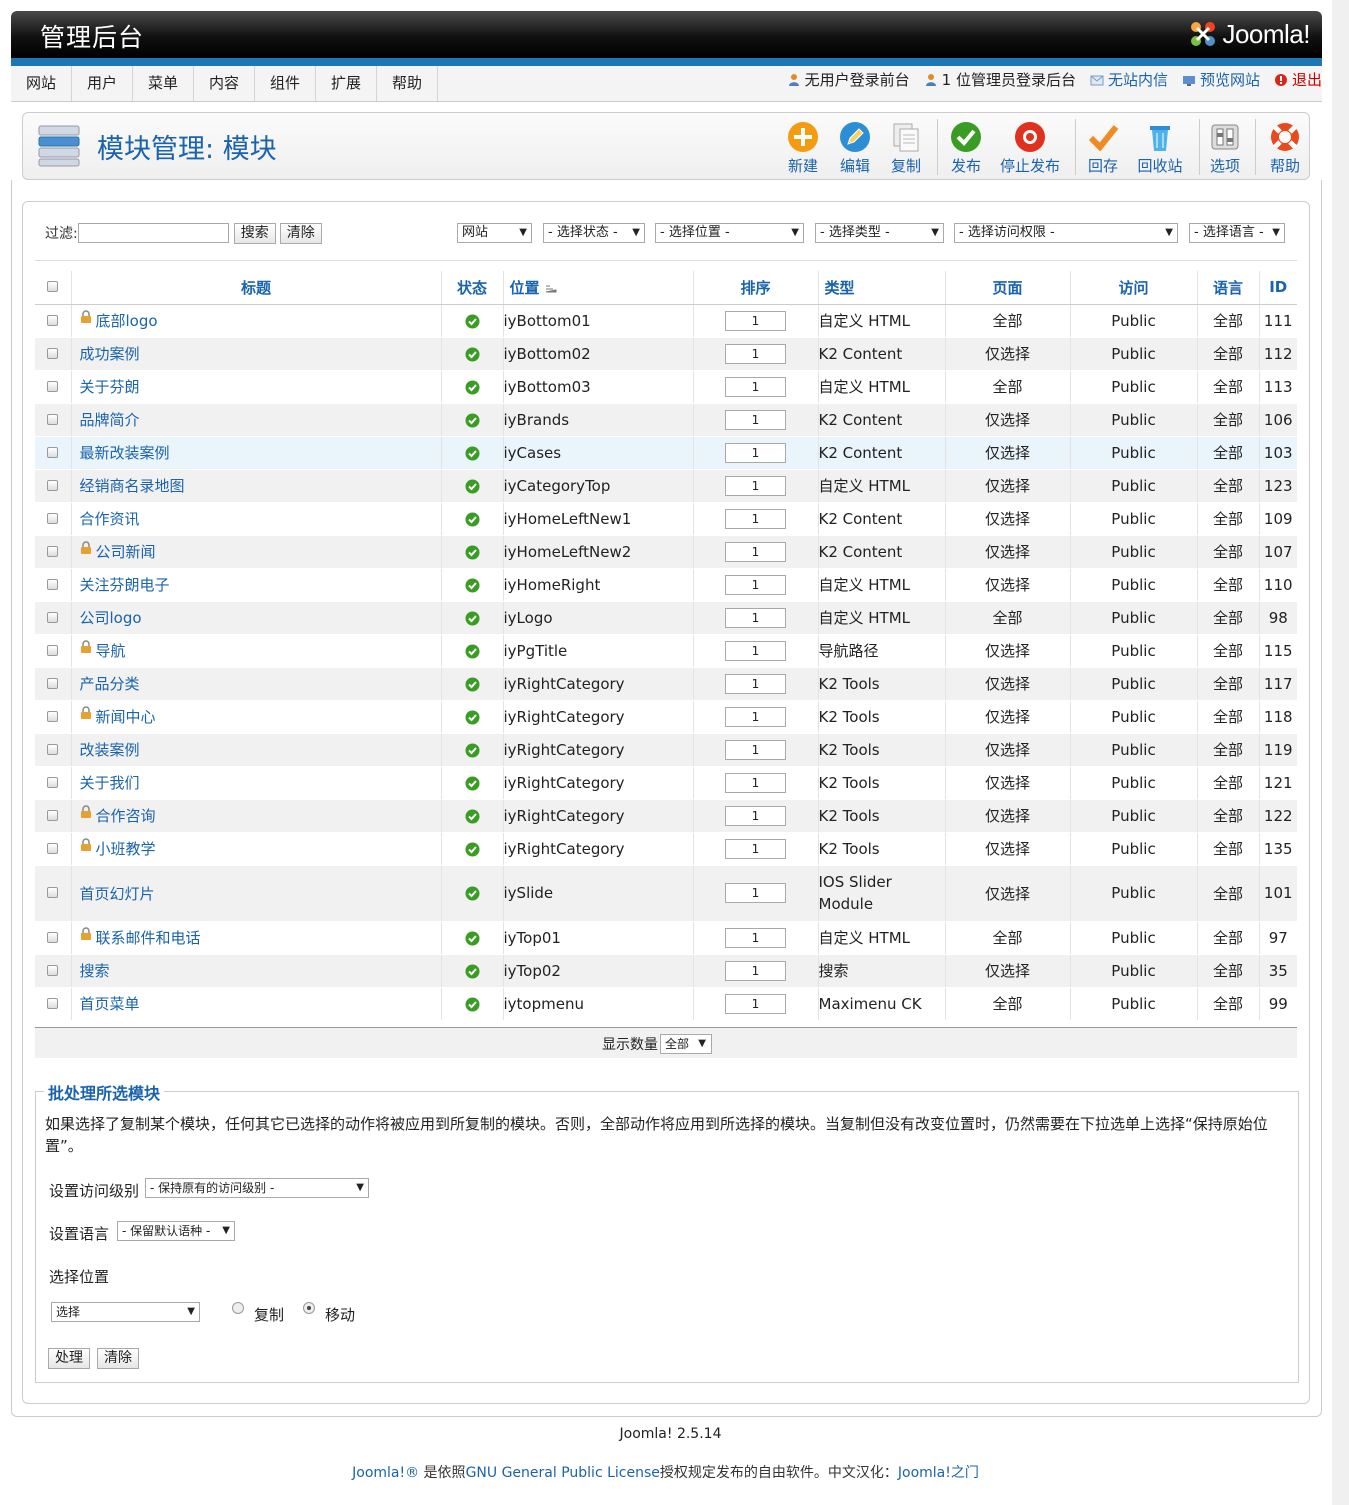  What do you see at coordinates (256, 683) in the screenshot?
I see `row-title-link: 产品分类` at bounding box center [256, 683].